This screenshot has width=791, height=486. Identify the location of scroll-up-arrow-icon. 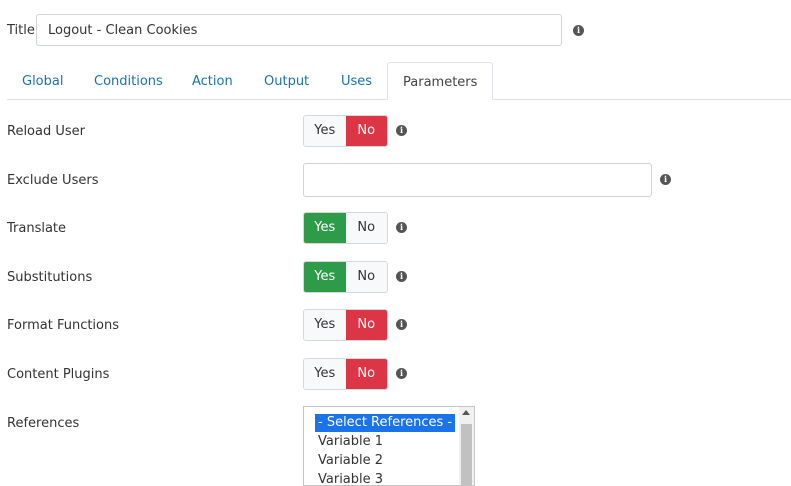
(466, 412).